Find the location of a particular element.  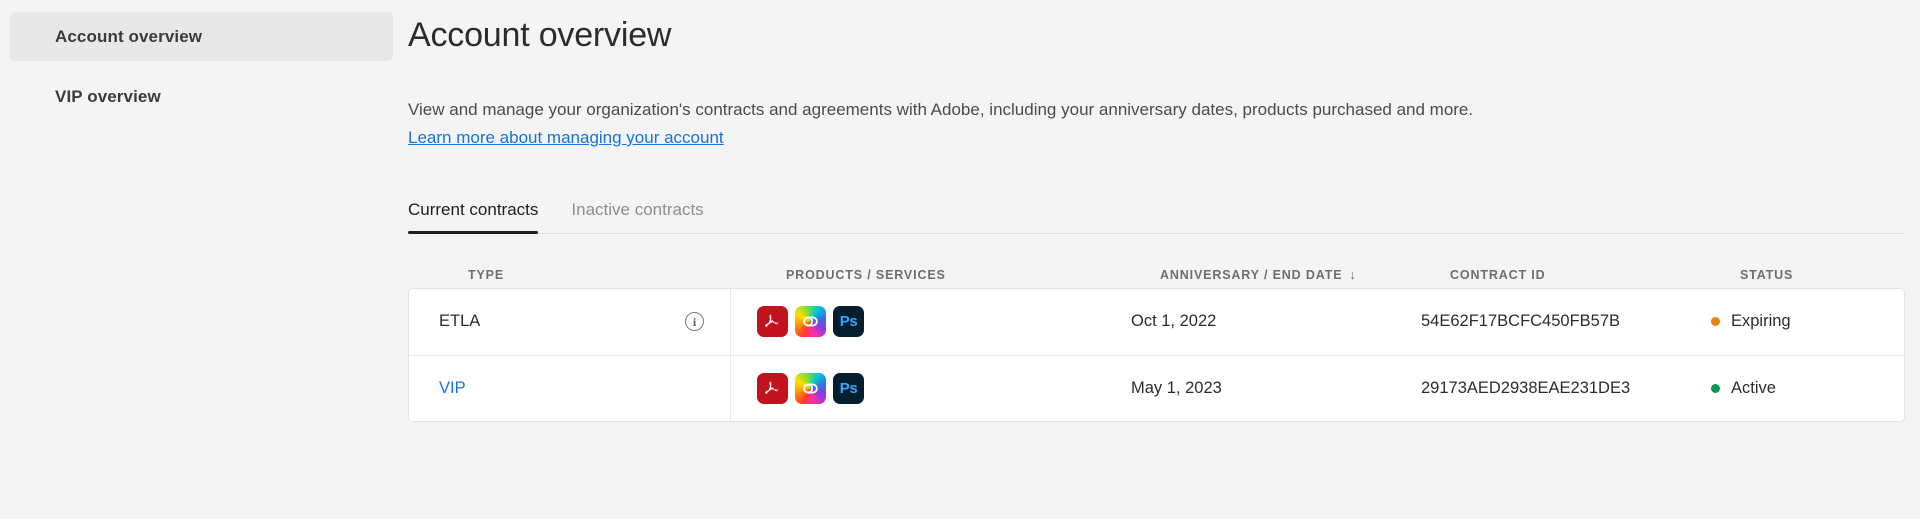

cell-anniversary-end-date: Oct 1, 2022 is located at coordinates (1276, 321).